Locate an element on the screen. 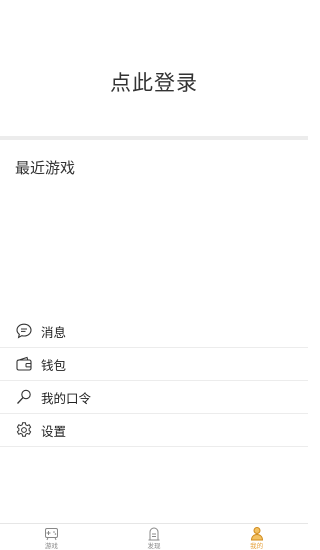 The image size is (320, 550). magnifier-key-icon is located at coordinates (24, 397).